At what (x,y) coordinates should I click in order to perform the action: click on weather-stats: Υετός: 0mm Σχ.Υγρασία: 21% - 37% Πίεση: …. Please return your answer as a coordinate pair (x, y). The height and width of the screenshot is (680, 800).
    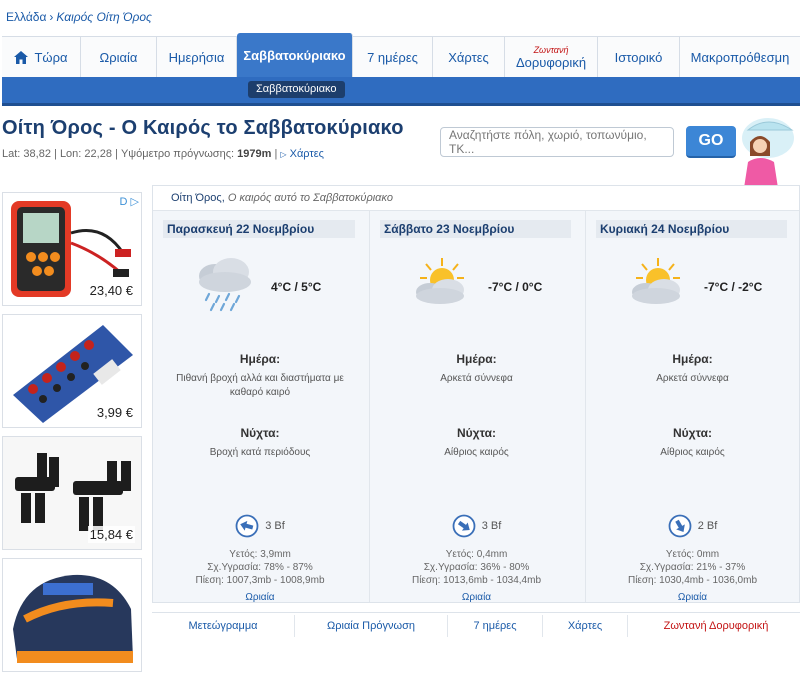
    Looking at the image, I should click on (692, 567).